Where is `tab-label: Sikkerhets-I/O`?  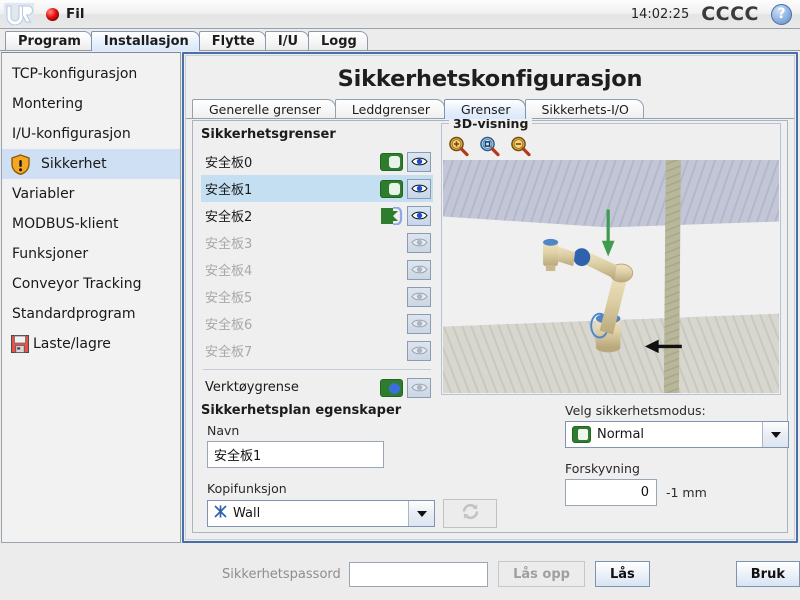
tab-label: Sikkerhets-I/O is located at coordinates (585, 109).